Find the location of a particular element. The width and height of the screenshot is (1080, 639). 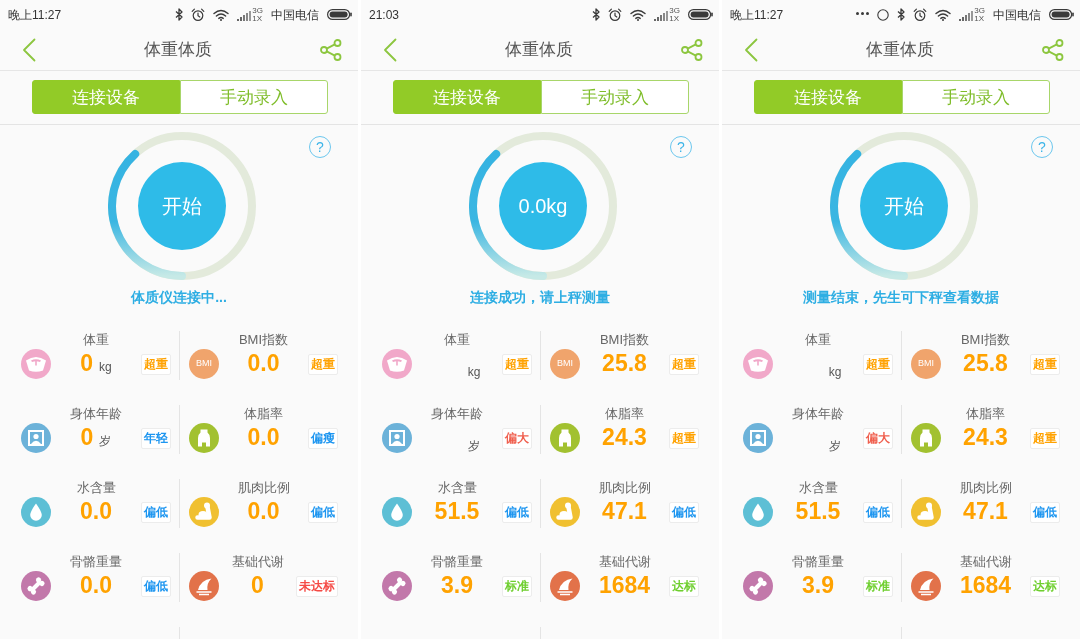

battery-icon is located at coordinates (700, 15).